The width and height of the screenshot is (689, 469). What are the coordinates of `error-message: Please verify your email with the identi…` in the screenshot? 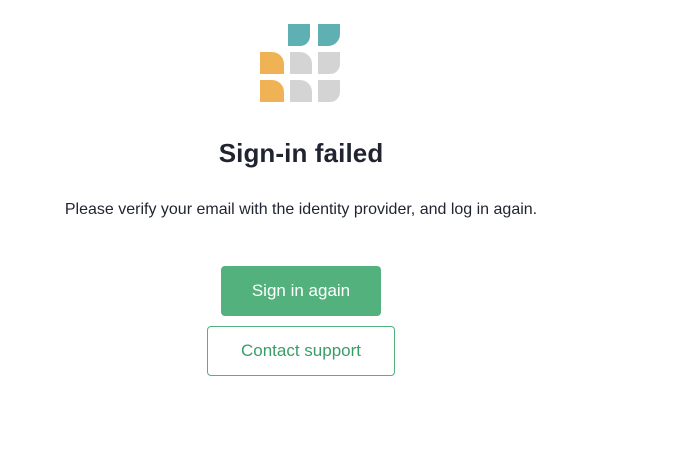 It's located at (301, 209).